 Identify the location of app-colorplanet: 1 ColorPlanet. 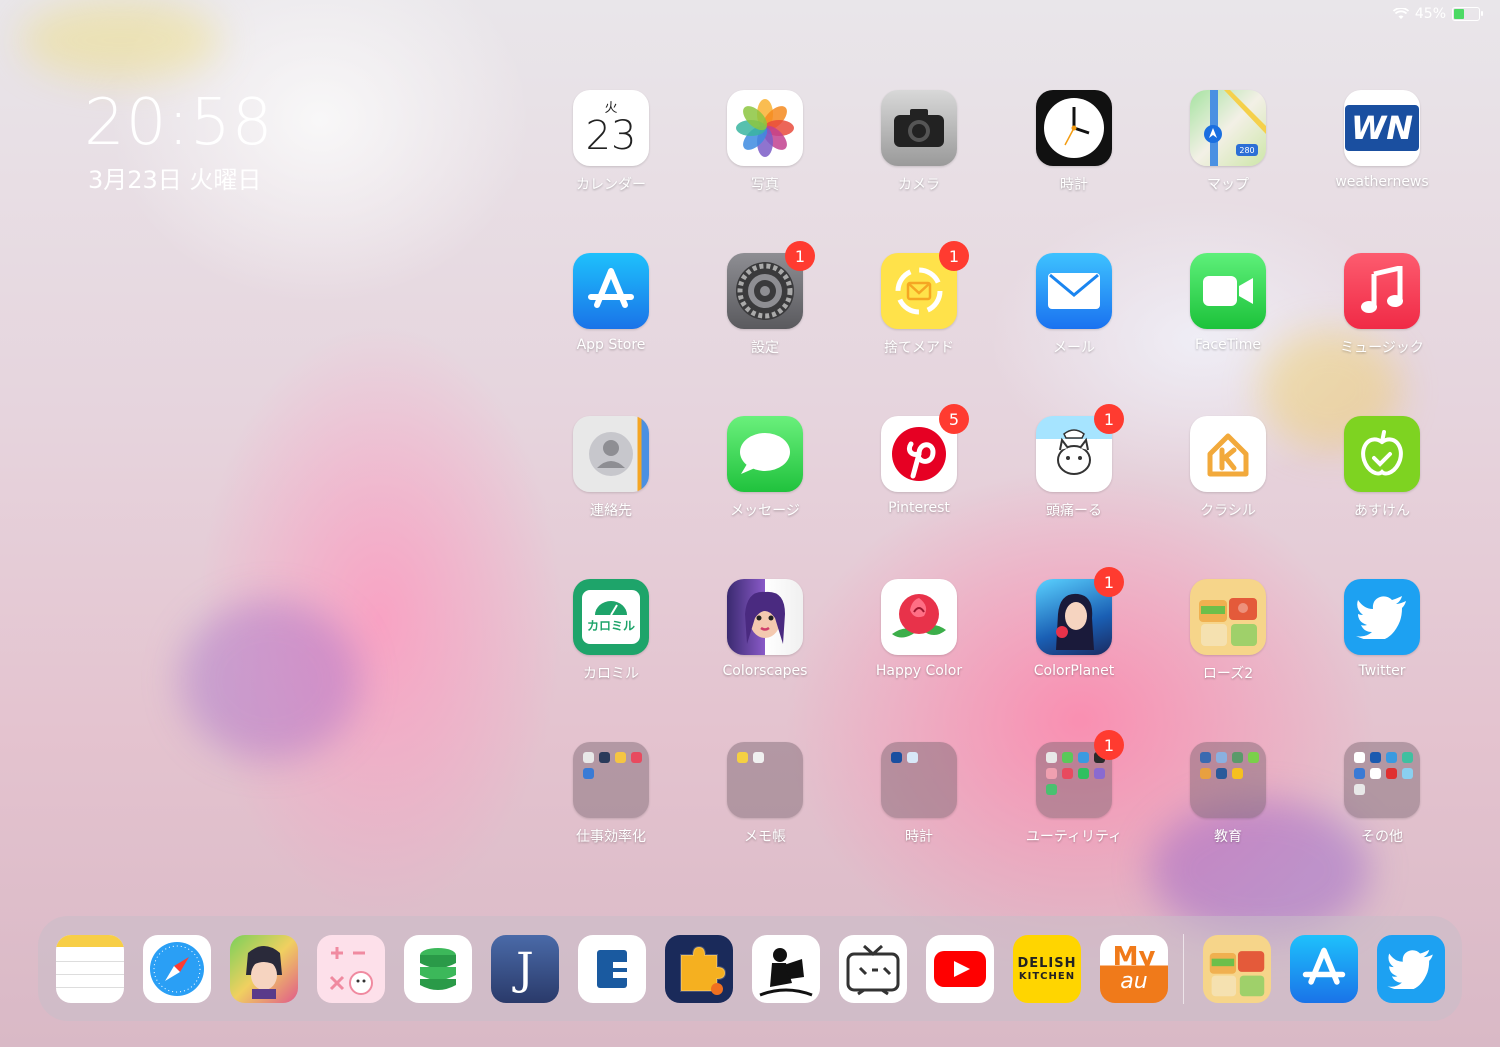
(1074, 623).